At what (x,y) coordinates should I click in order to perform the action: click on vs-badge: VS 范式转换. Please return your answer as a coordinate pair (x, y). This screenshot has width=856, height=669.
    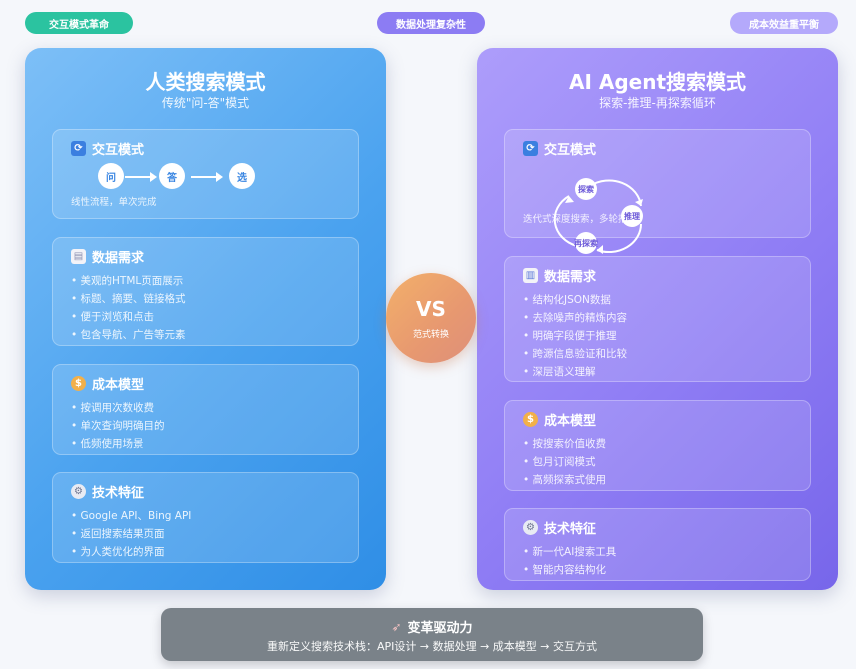
    Looking at the image, I should click on (431, 318).